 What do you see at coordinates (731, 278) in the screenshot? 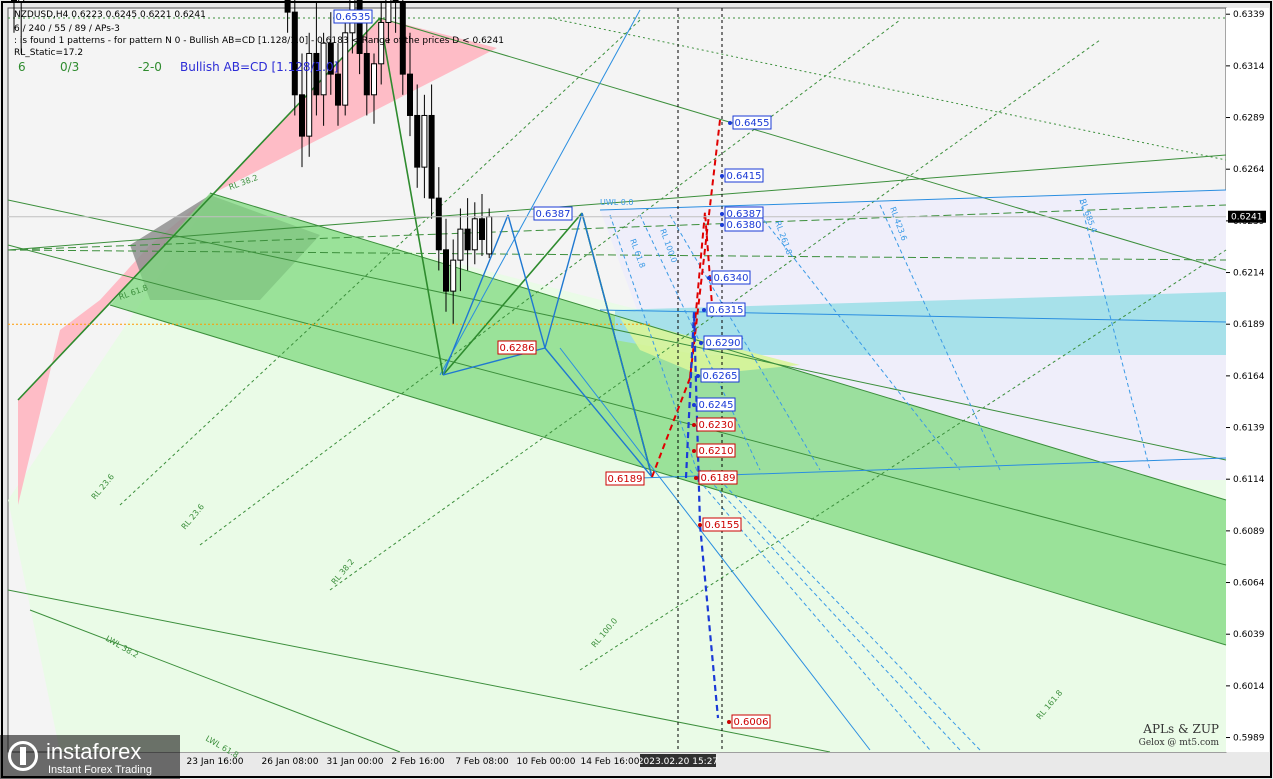
I see `target-price-label: 0.6340` at bounding box center [731, 278].